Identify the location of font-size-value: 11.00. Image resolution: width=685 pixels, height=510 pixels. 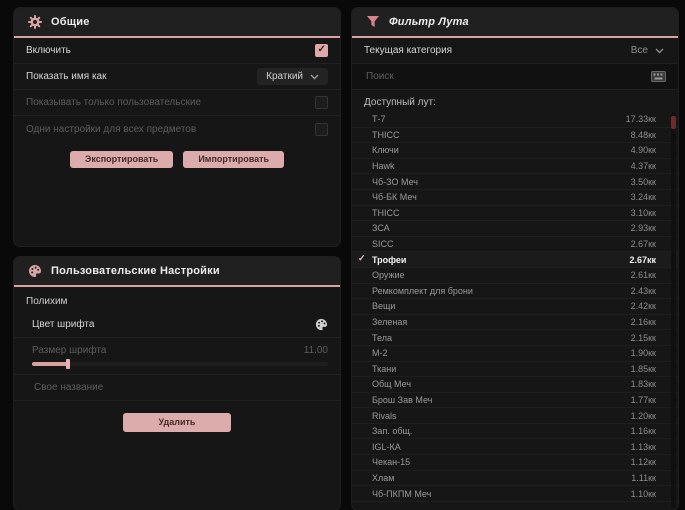
(315, 350).